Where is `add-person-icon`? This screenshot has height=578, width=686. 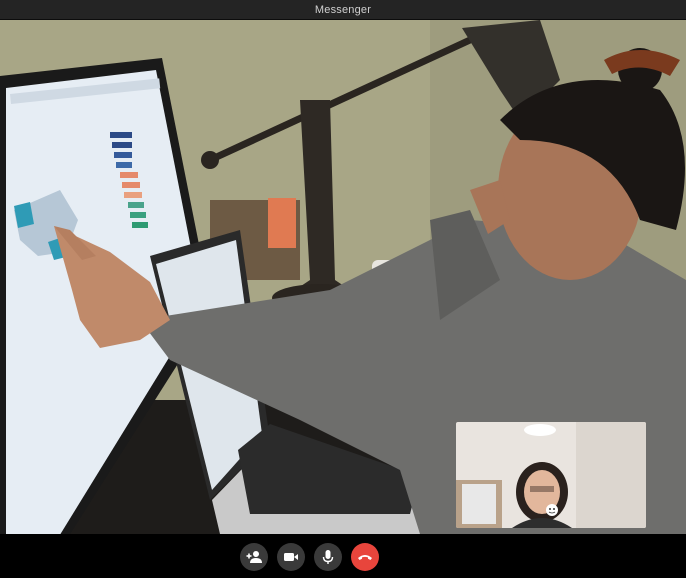
add-person-icon is located at coordinates (254, 557).